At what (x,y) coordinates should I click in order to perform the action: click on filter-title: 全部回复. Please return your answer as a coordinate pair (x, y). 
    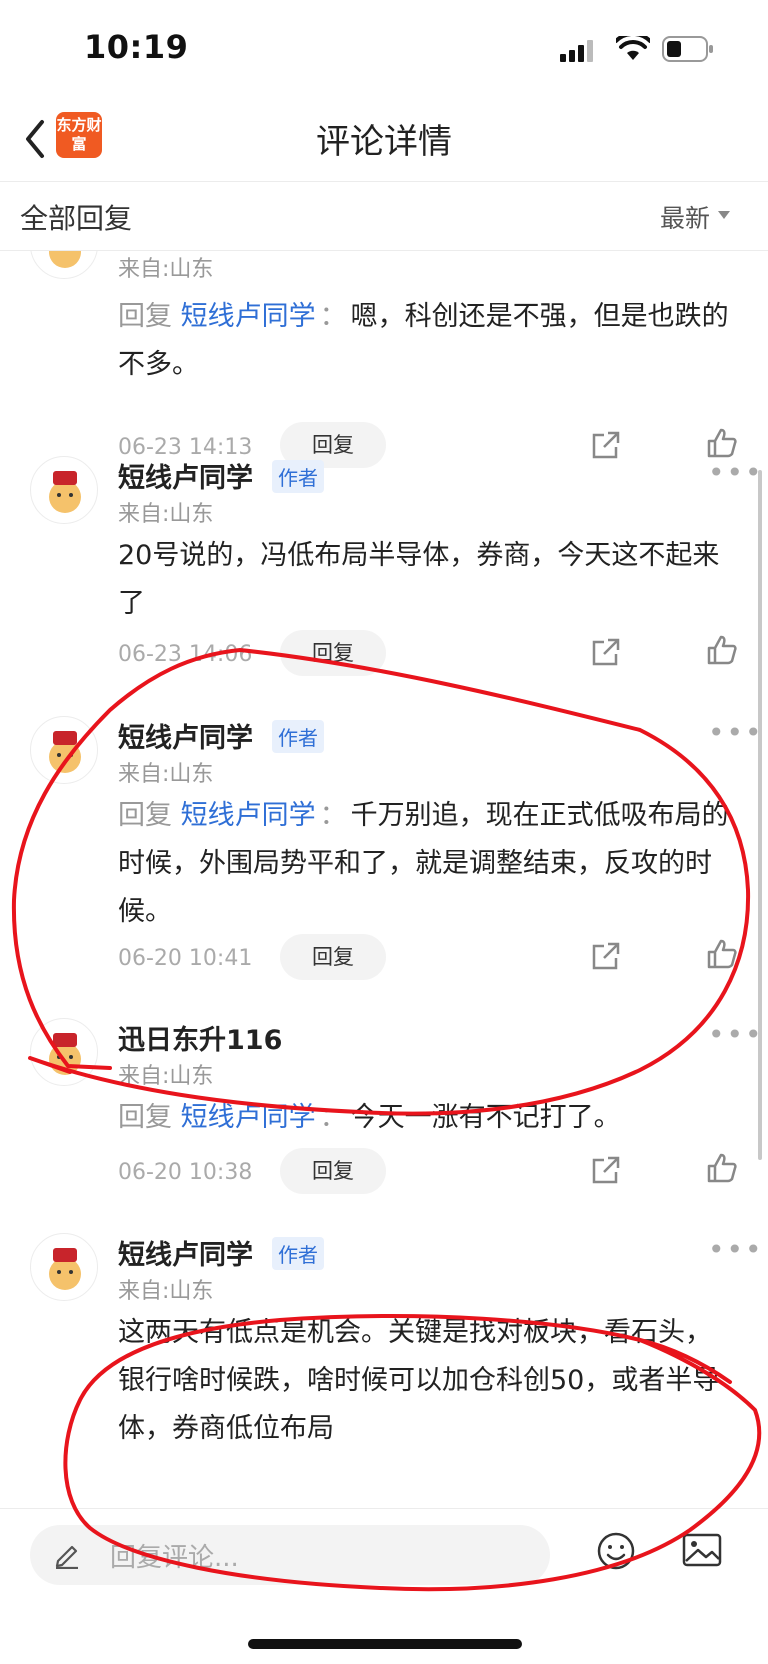
    Looking at the image, I should click on (76, 218).